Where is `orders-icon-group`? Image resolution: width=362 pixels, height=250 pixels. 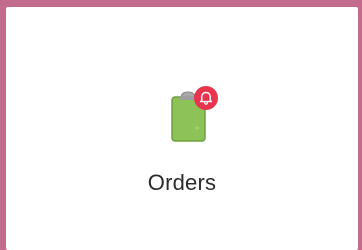 orders-icon-group is located at coordinates (193, 116).